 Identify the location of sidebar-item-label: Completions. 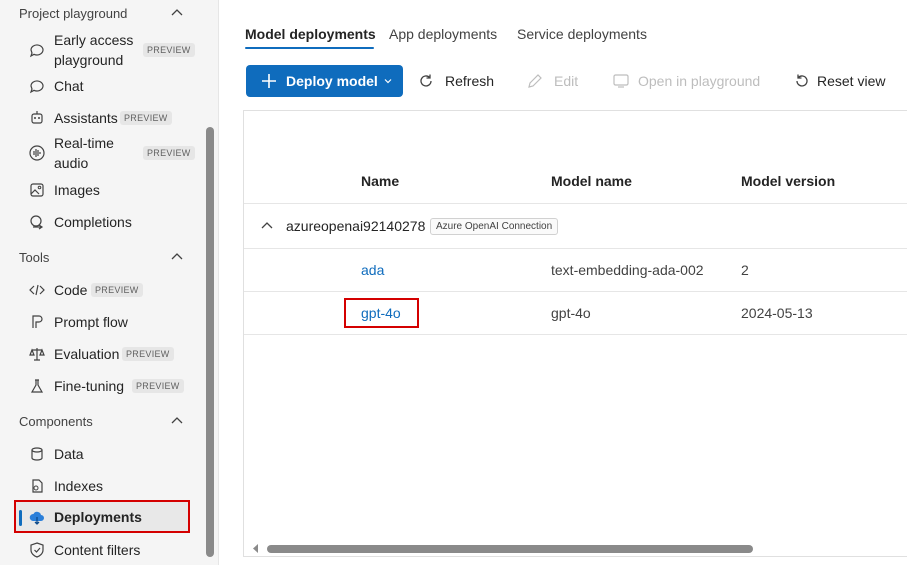
(93, 222).